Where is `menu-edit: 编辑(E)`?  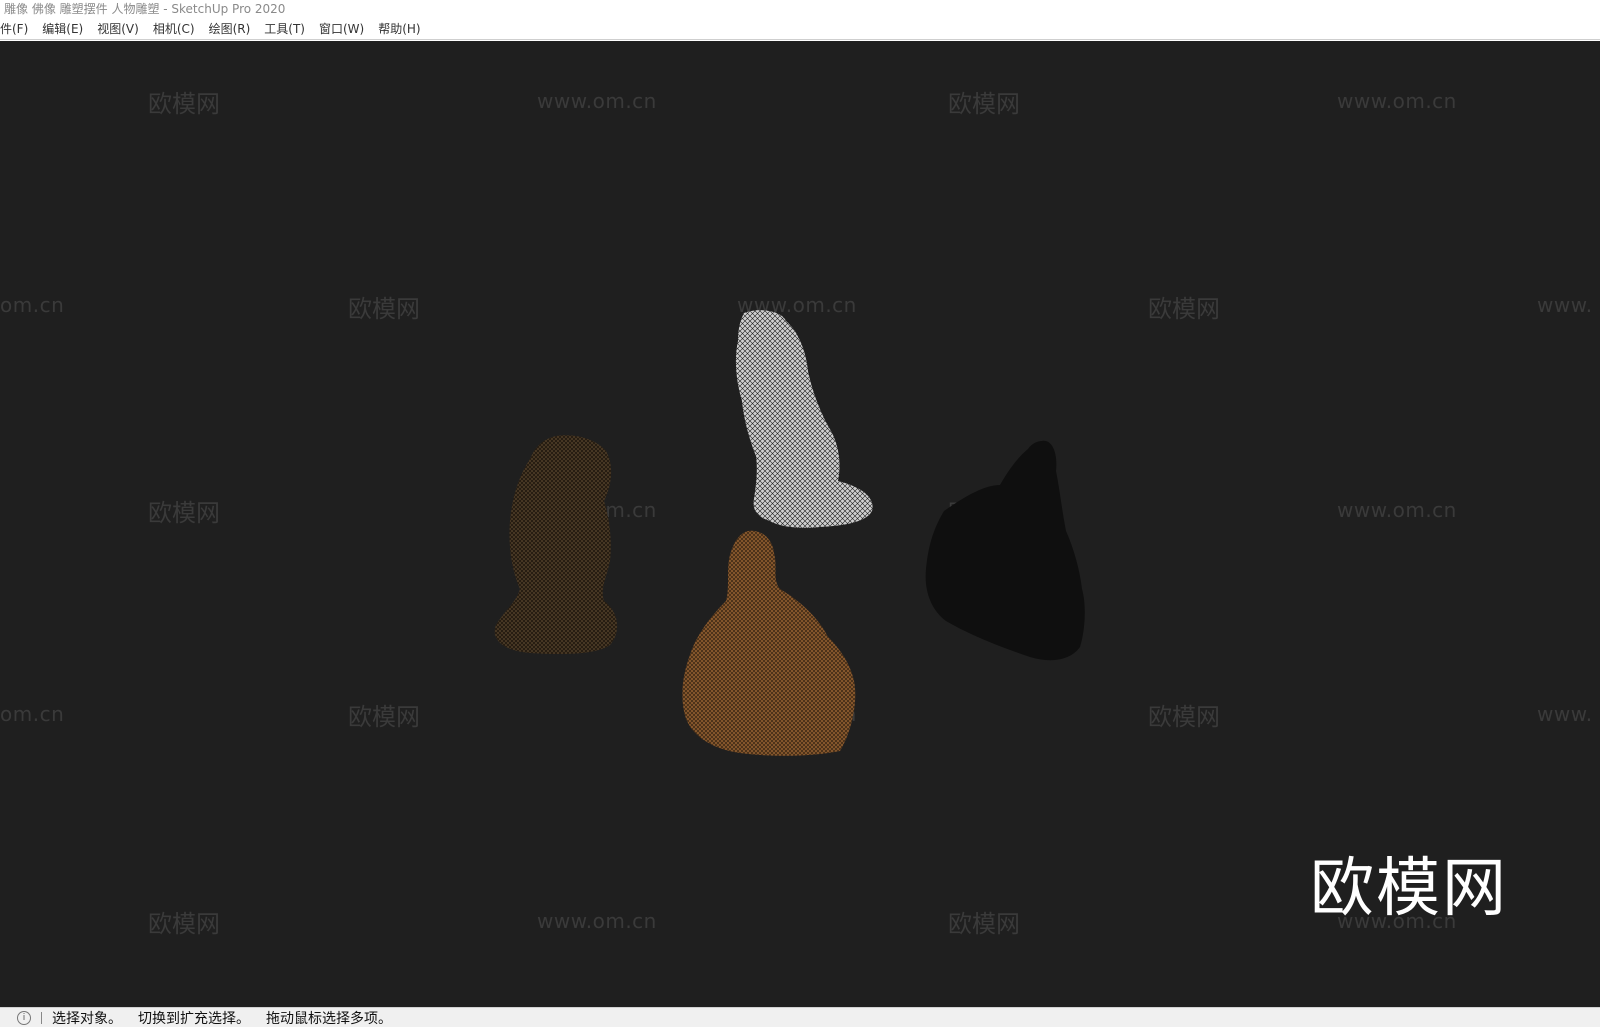
menu-edit: 编辑(E) is located at coordinates (62, 29).